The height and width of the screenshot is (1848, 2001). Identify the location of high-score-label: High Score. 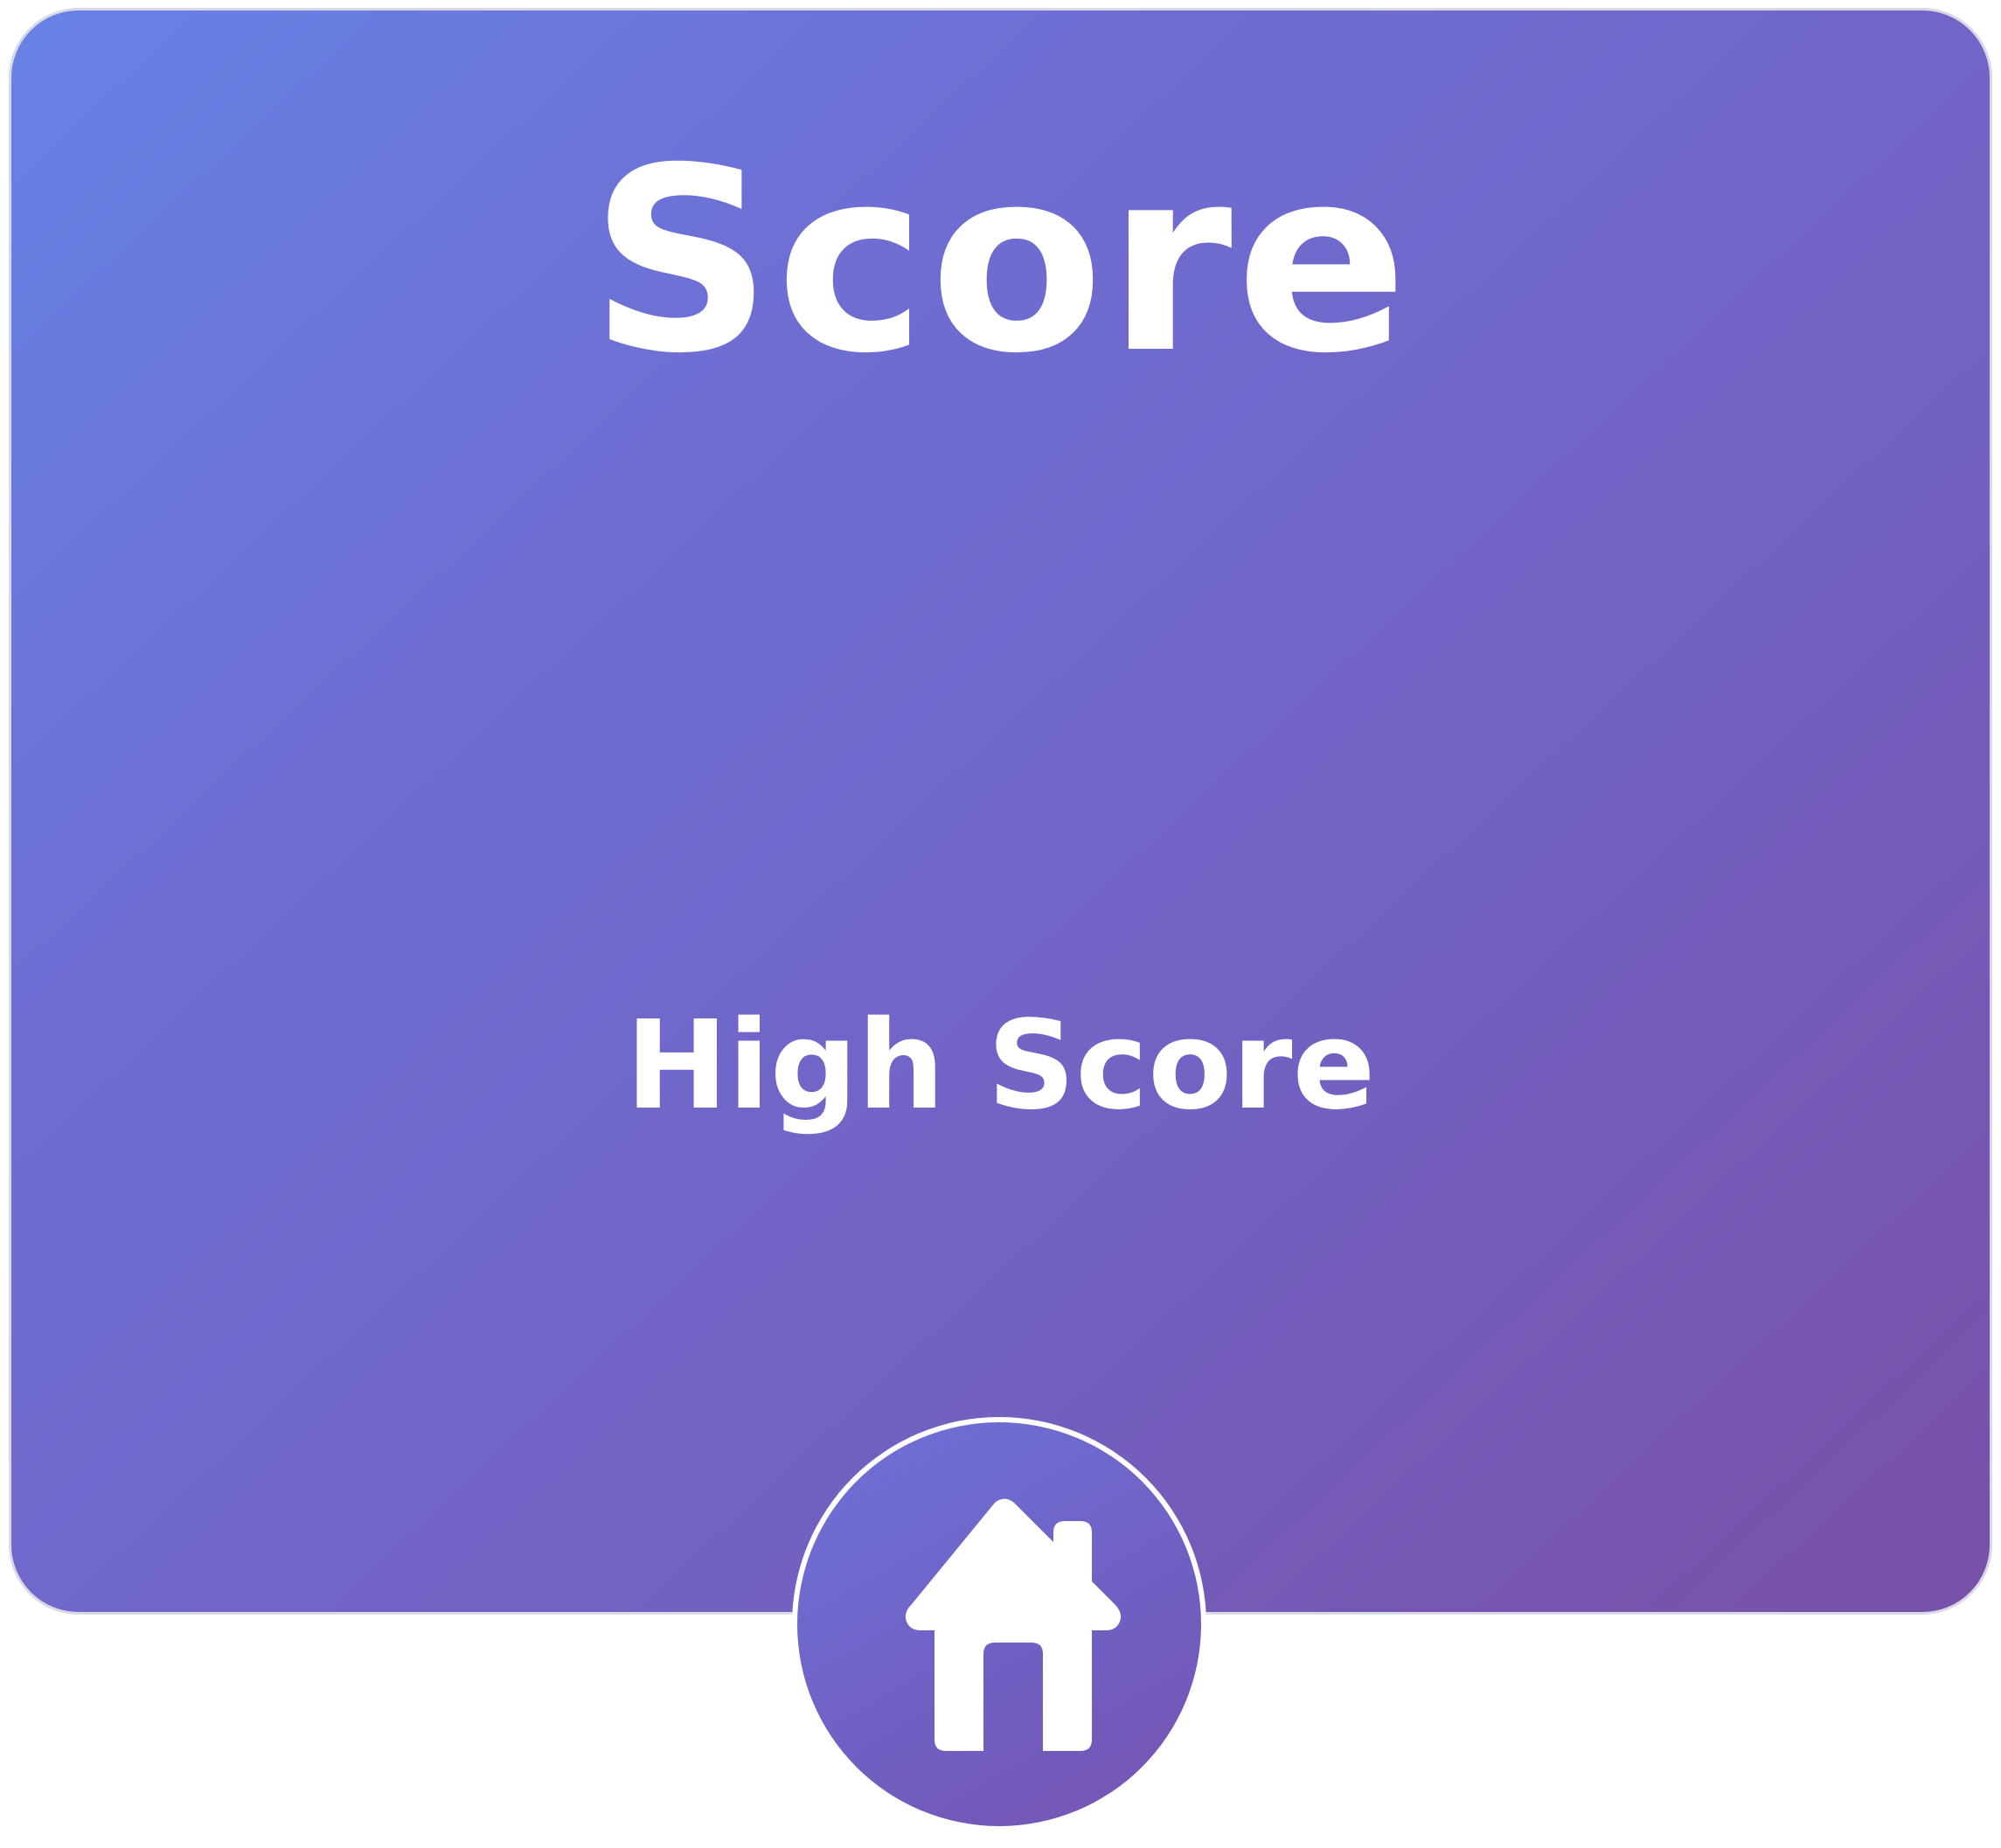
(1000, 1066).